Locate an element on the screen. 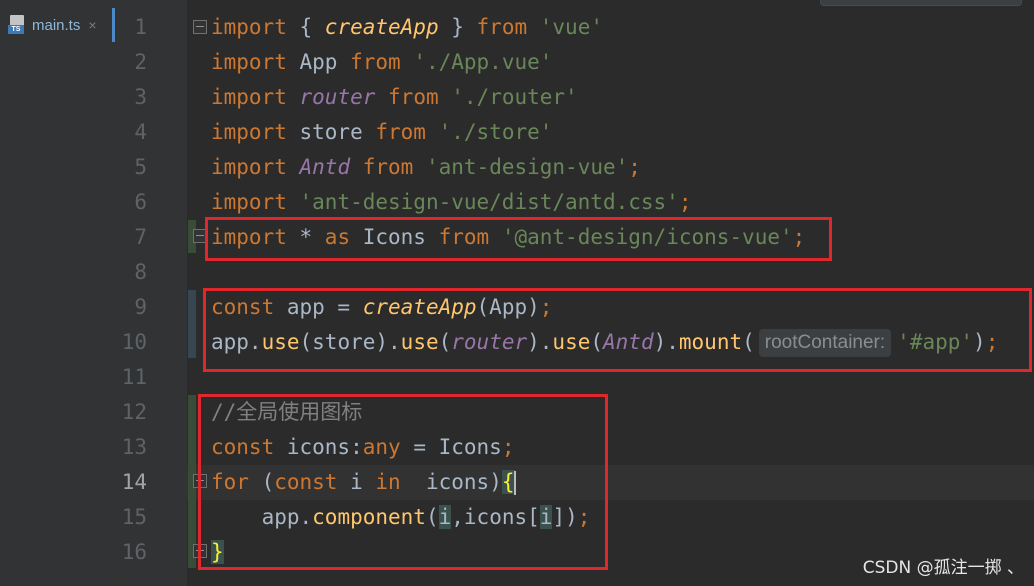 The image size is (1034, 586). editor-tab-strip: TS main.ts × is located at coordinates (58, 293).